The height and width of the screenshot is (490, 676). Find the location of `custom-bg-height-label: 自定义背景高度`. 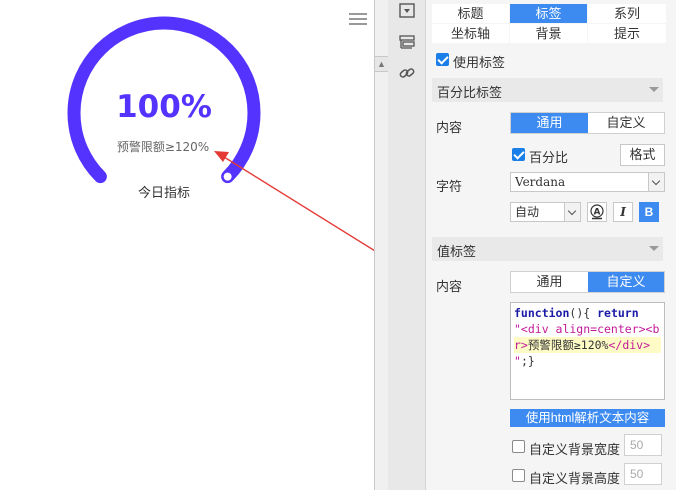

custom-bg-height-label: 自定义背景高度 is located at coordinates (575, 478).